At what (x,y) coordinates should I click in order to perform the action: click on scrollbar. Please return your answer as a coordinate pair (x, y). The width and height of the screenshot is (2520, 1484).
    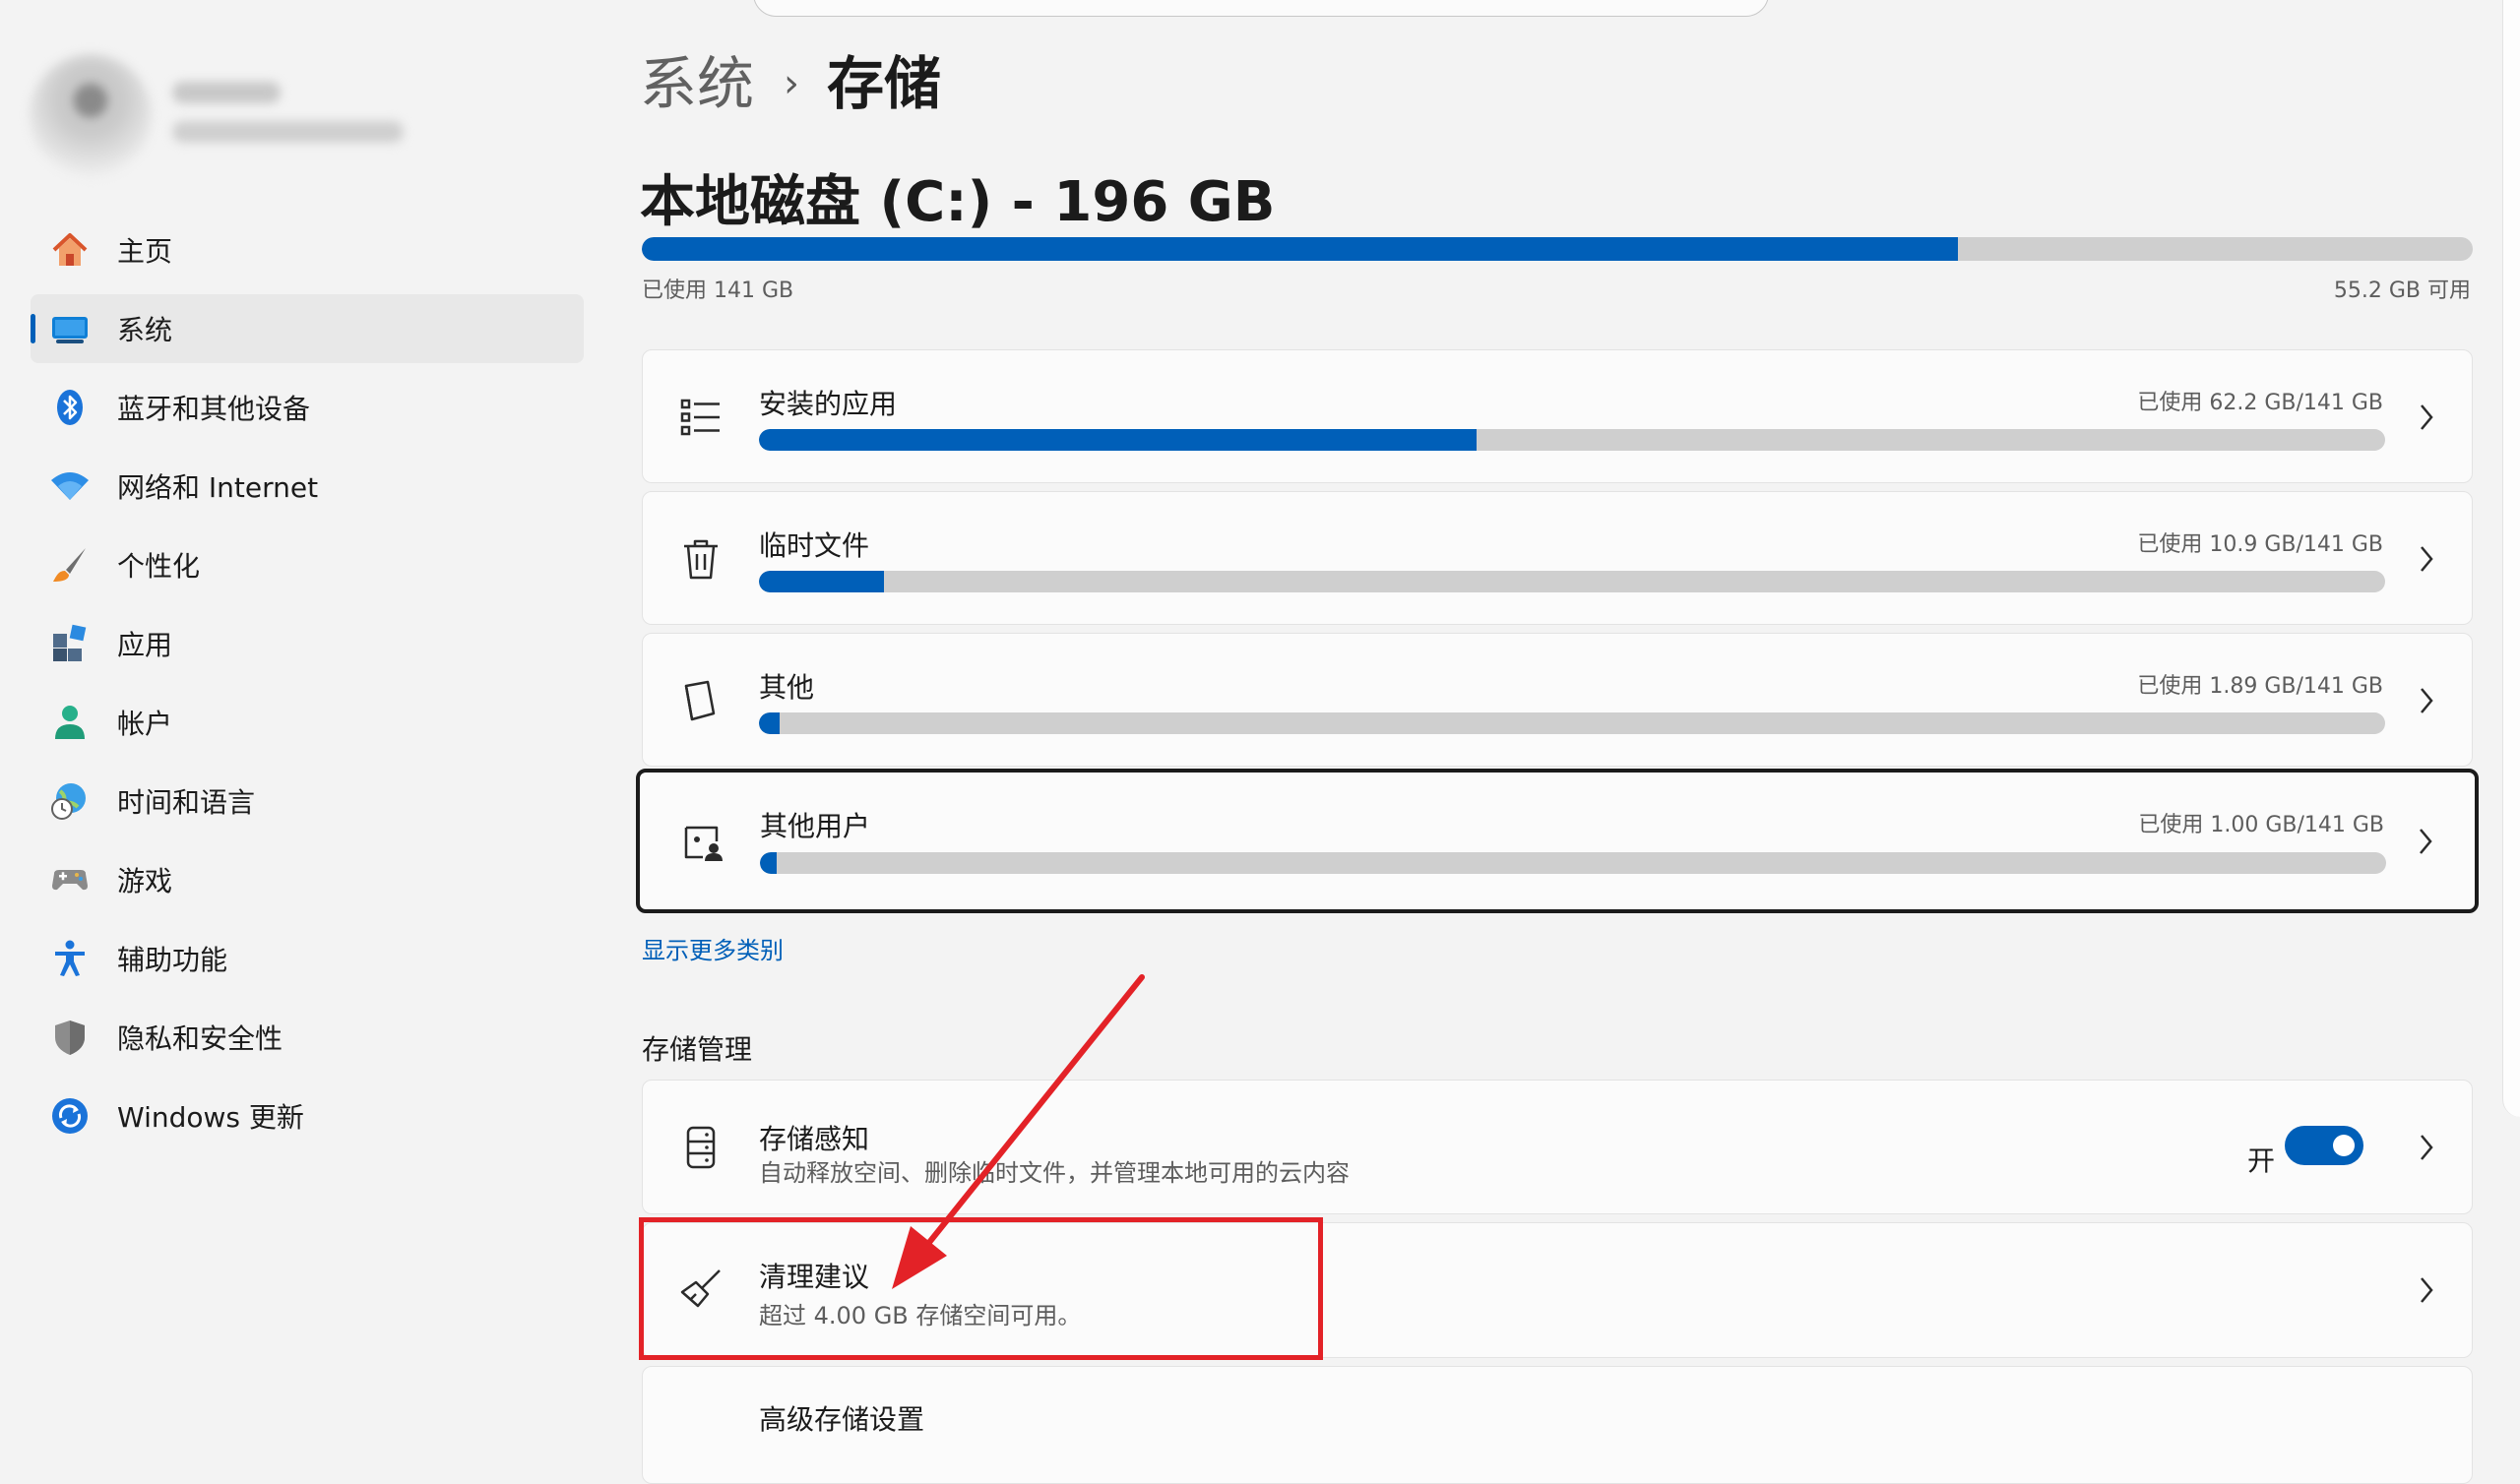
    Looking at the image, I should click on (2511, 558).